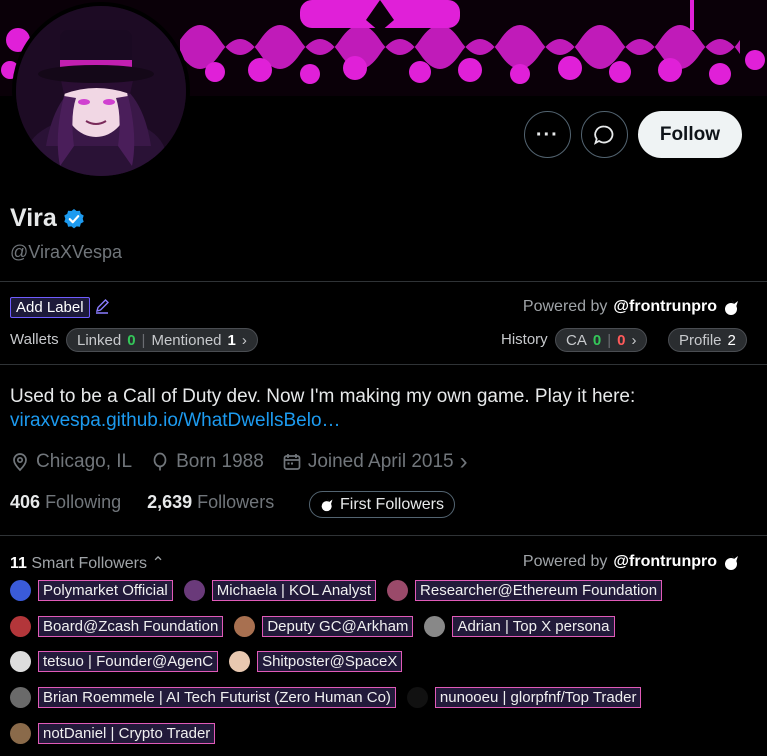  Describe the element at coordinates (338, 626) in the screenshot. I see `smart-follower-label: Deputy GC@Arkham` at that location.